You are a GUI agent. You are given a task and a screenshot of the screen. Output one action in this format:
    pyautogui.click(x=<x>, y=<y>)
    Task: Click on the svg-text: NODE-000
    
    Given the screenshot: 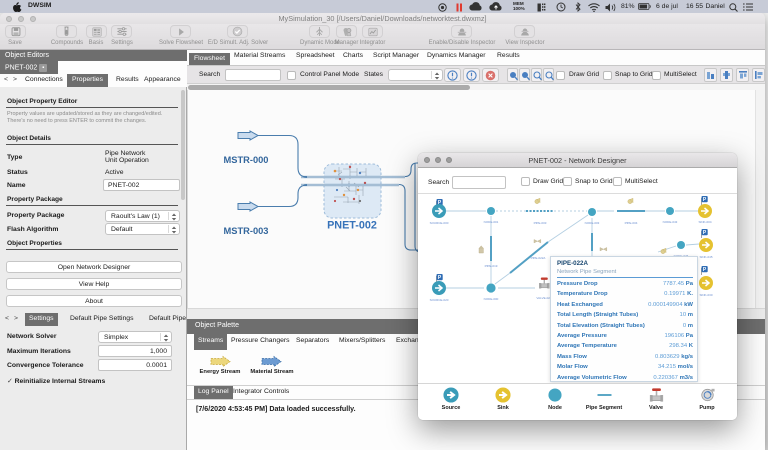 What is the action you would take?
    pyautogui.click(x=491, y=299)
    